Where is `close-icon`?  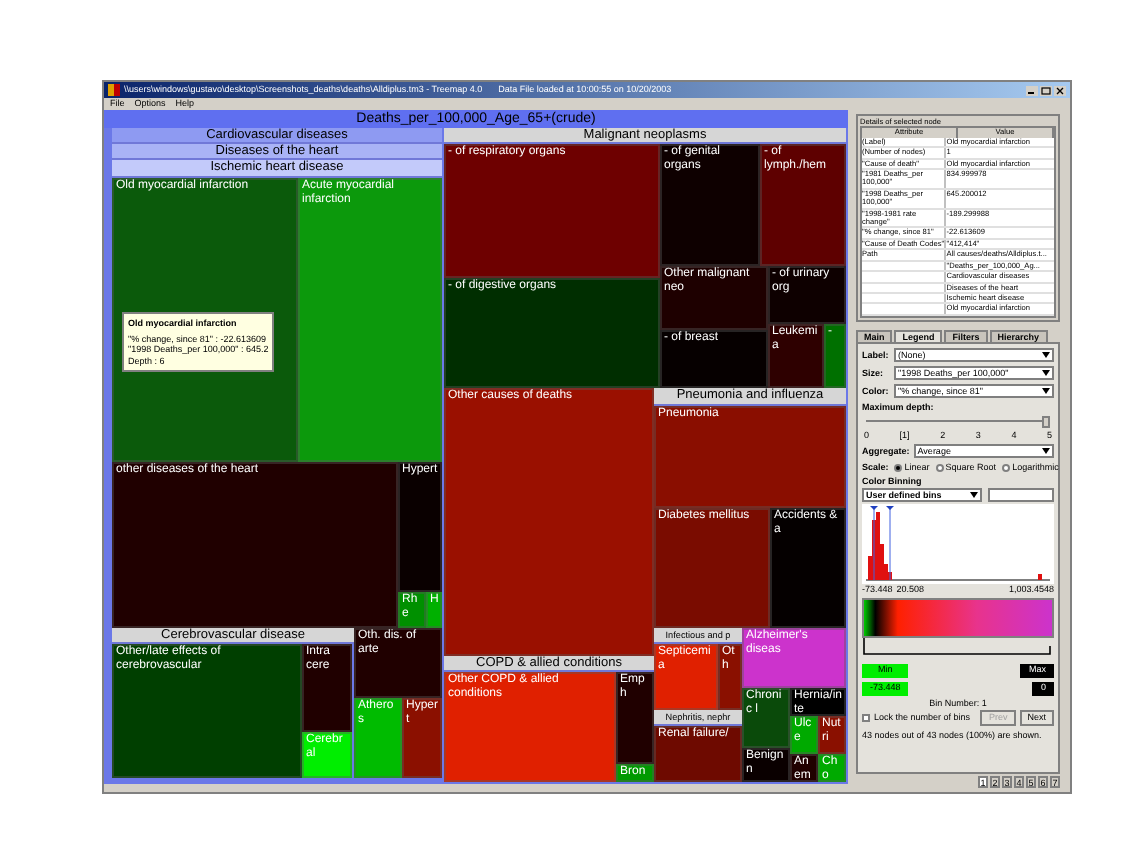
close-icon is located at coordinates (1060, 90).